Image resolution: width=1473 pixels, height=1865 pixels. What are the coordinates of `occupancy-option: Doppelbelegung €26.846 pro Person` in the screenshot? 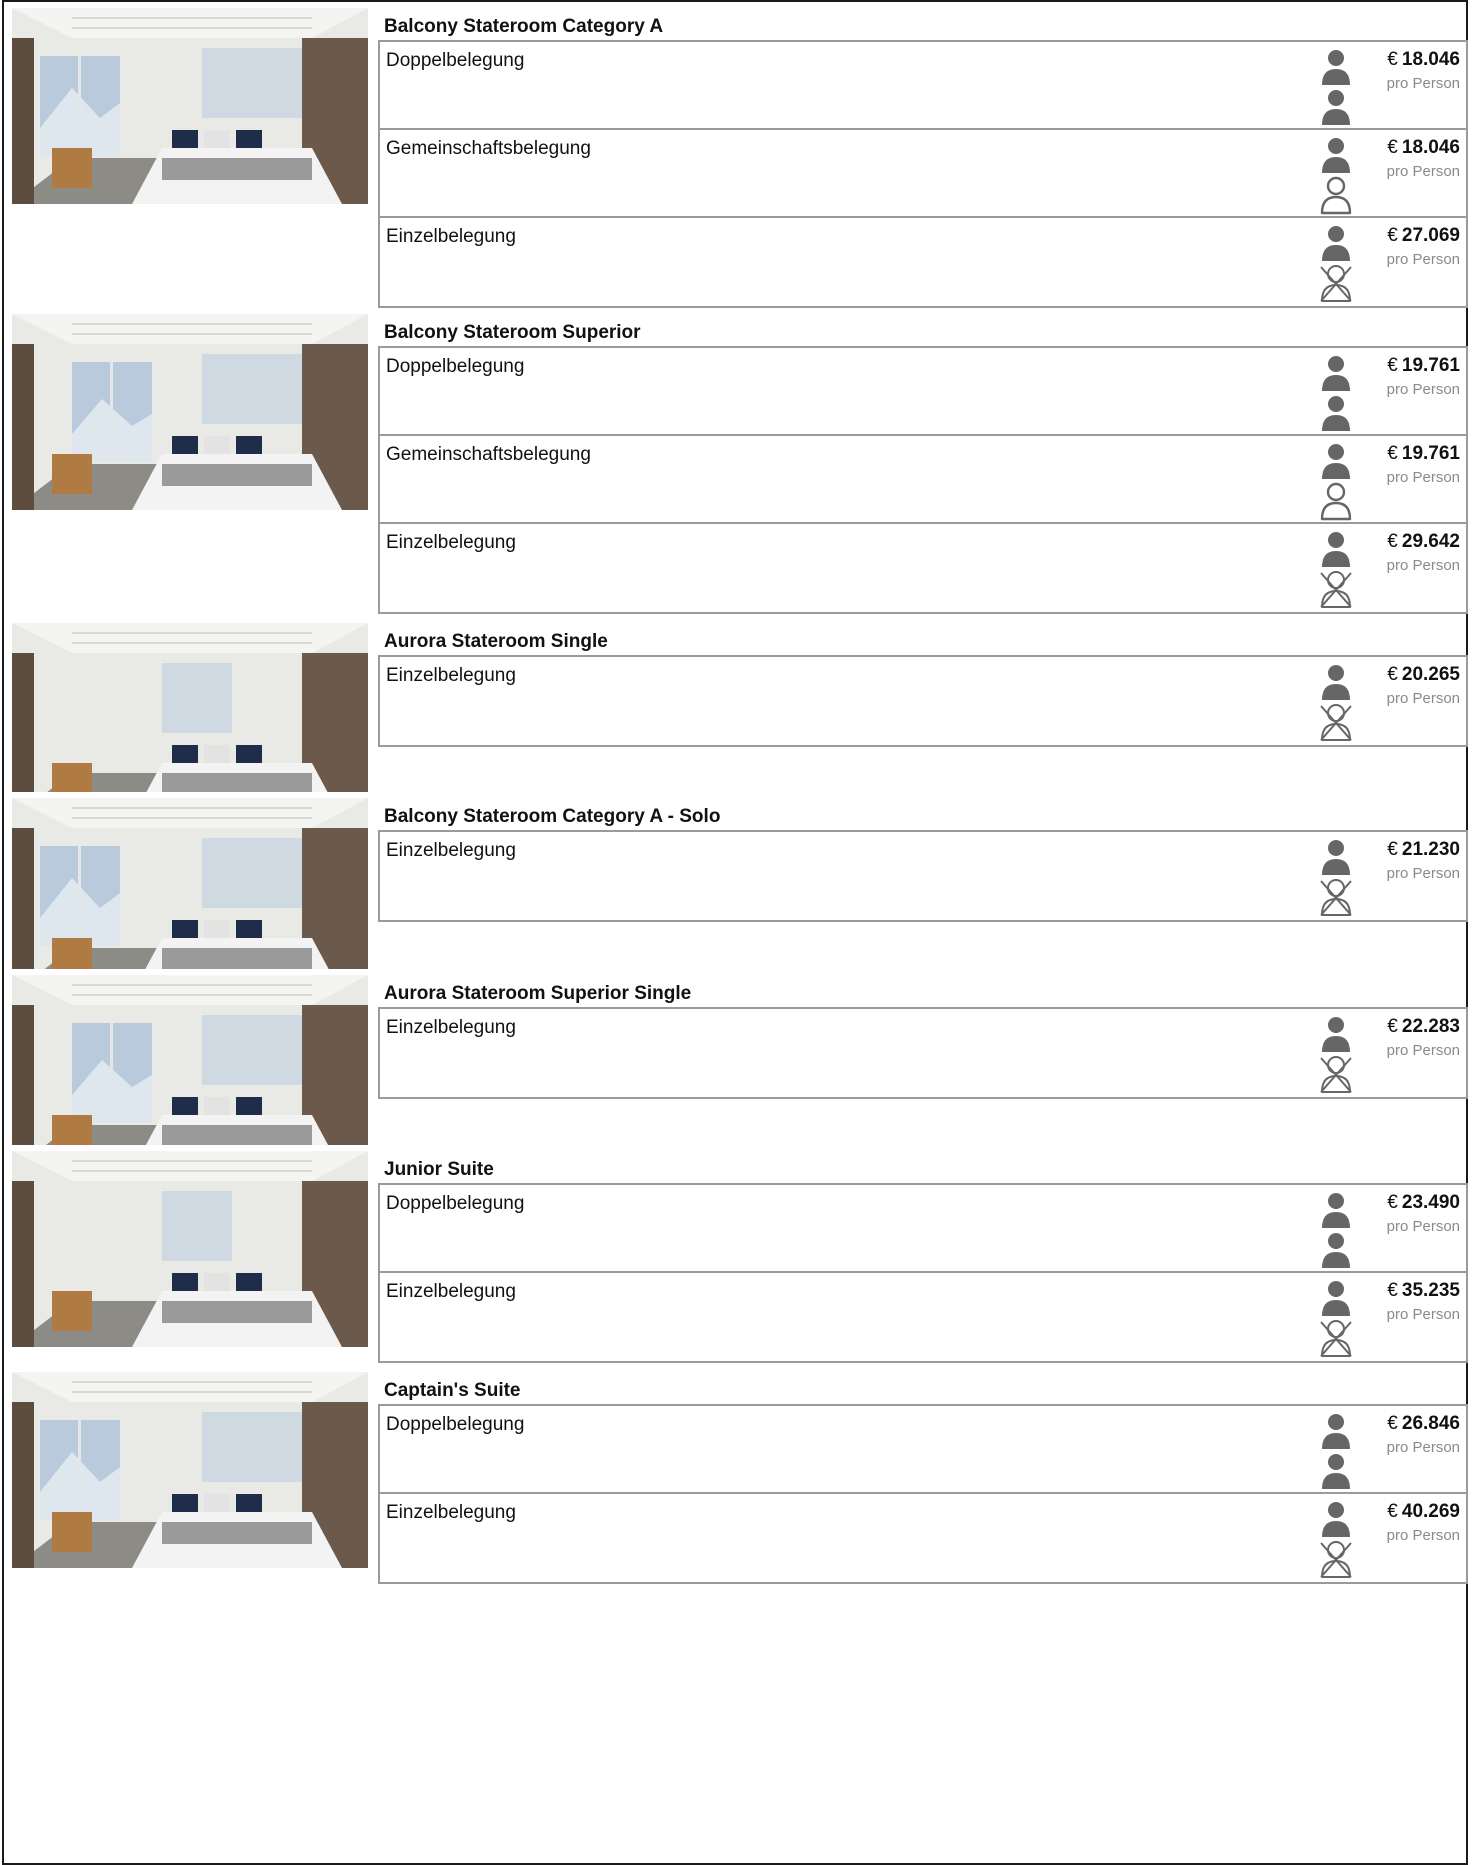 It's located at (923, 1450).